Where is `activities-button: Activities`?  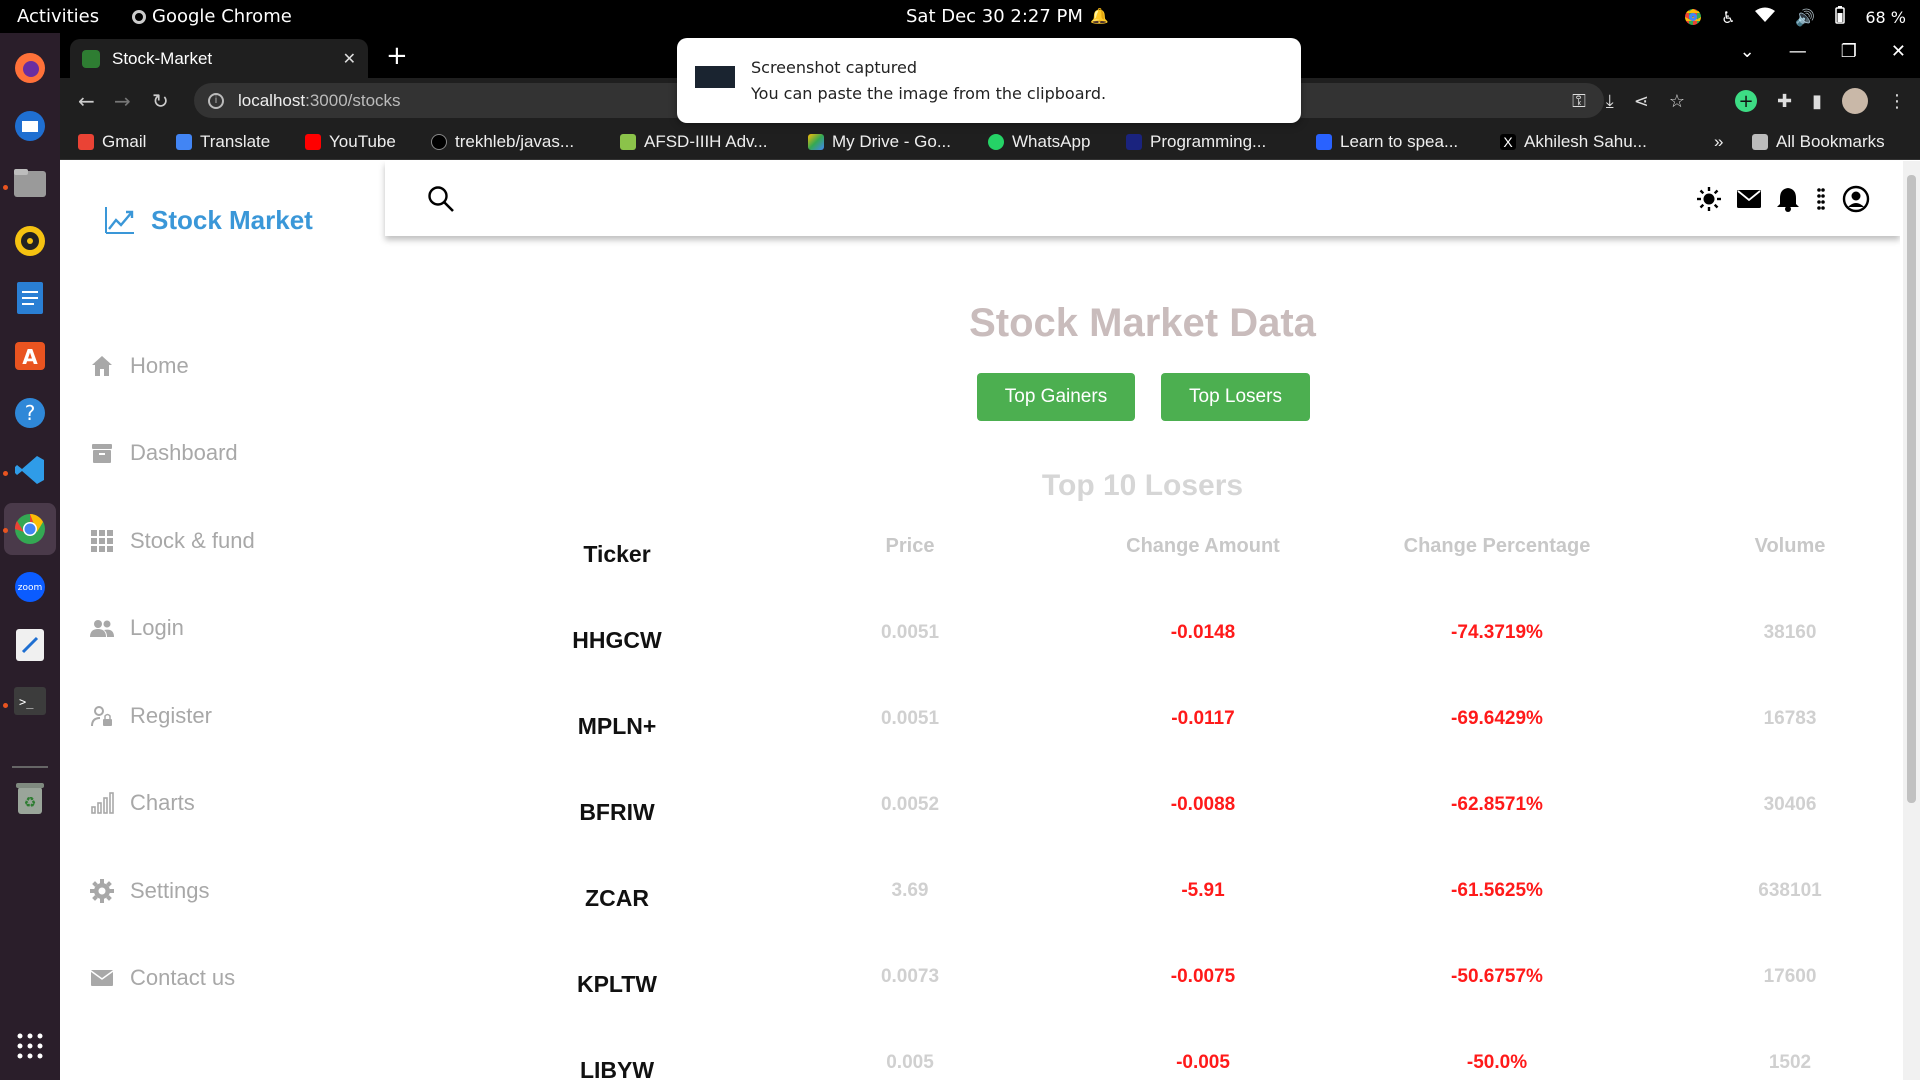 activities-button: Activities is located at coordinates (58, 16).